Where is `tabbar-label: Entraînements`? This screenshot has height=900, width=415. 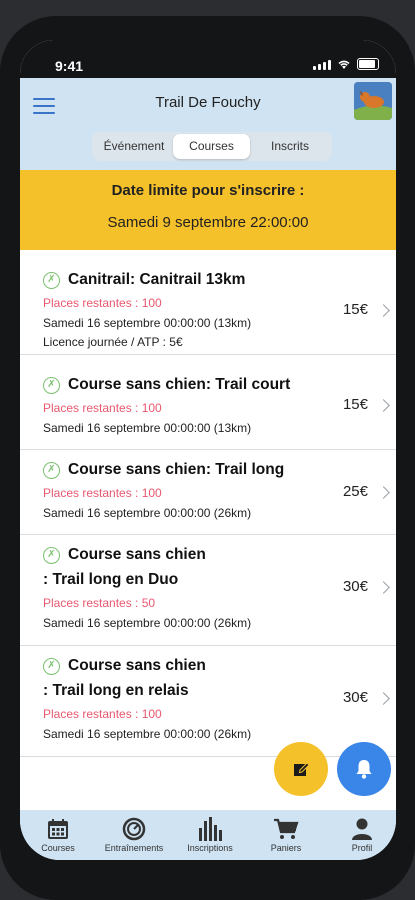 tabbar-label: Entraînements is located at coordinates (134, 848).